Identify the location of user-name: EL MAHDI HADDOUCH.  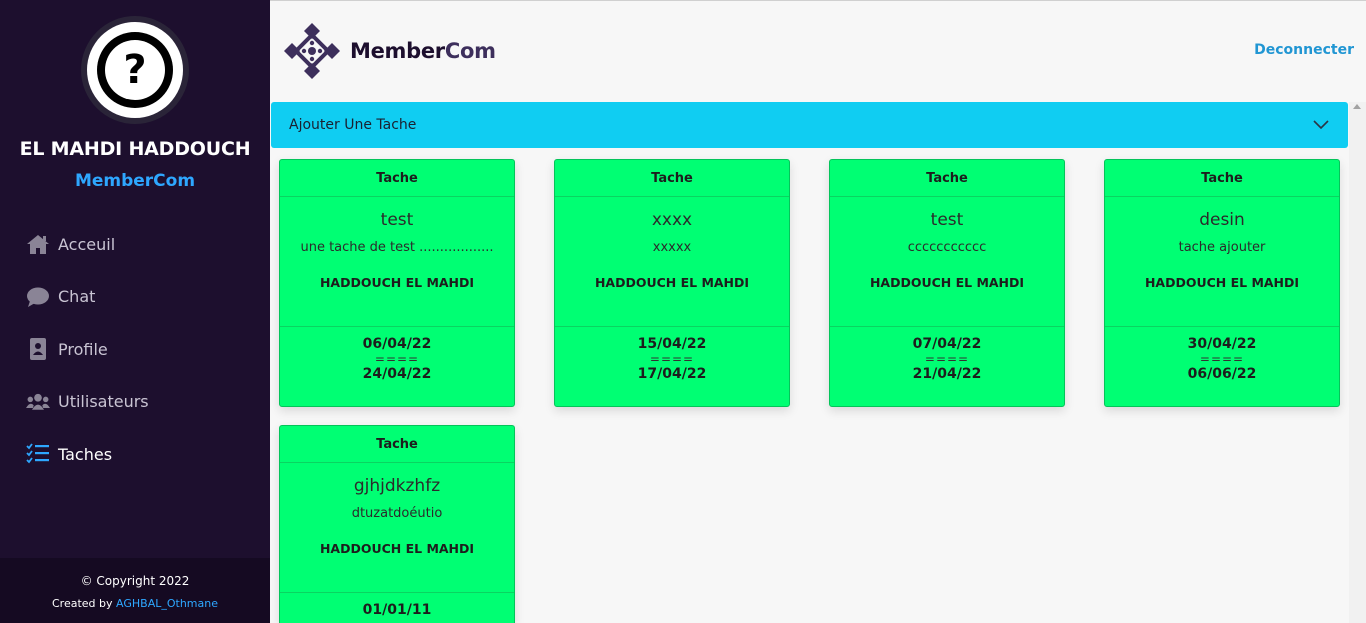
(135, 149).